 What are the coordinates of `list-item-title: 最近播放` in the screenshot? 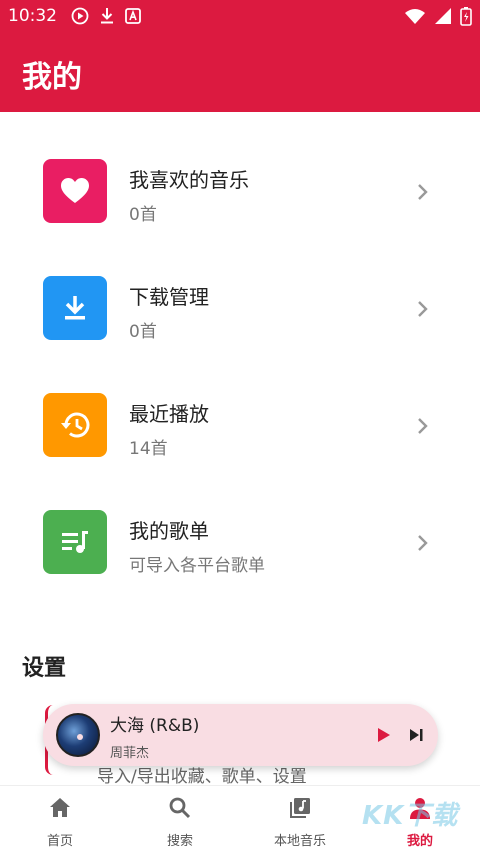 It's located at (169, 414).